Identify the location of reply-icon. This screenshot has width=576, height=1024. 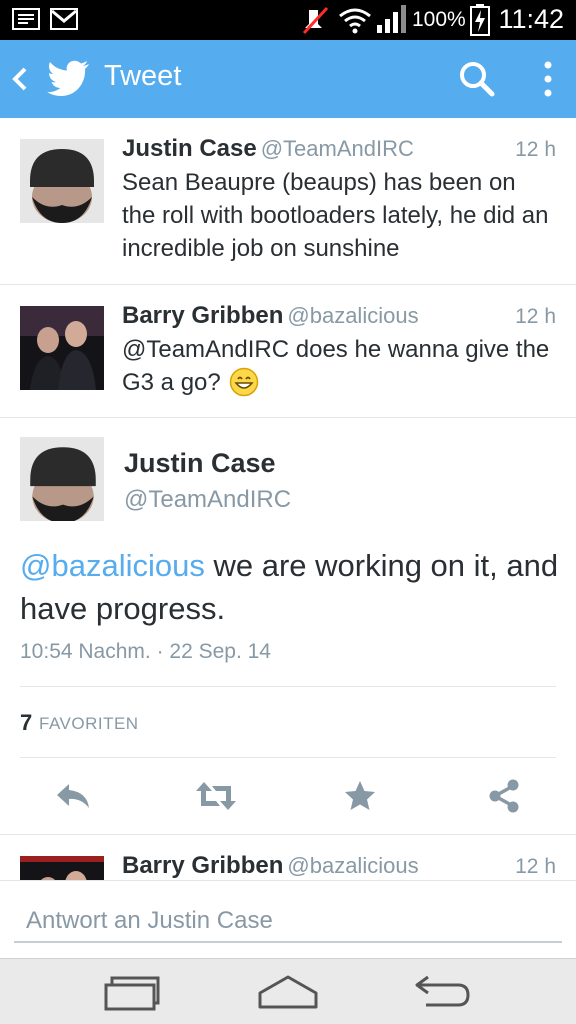
(73, 796).